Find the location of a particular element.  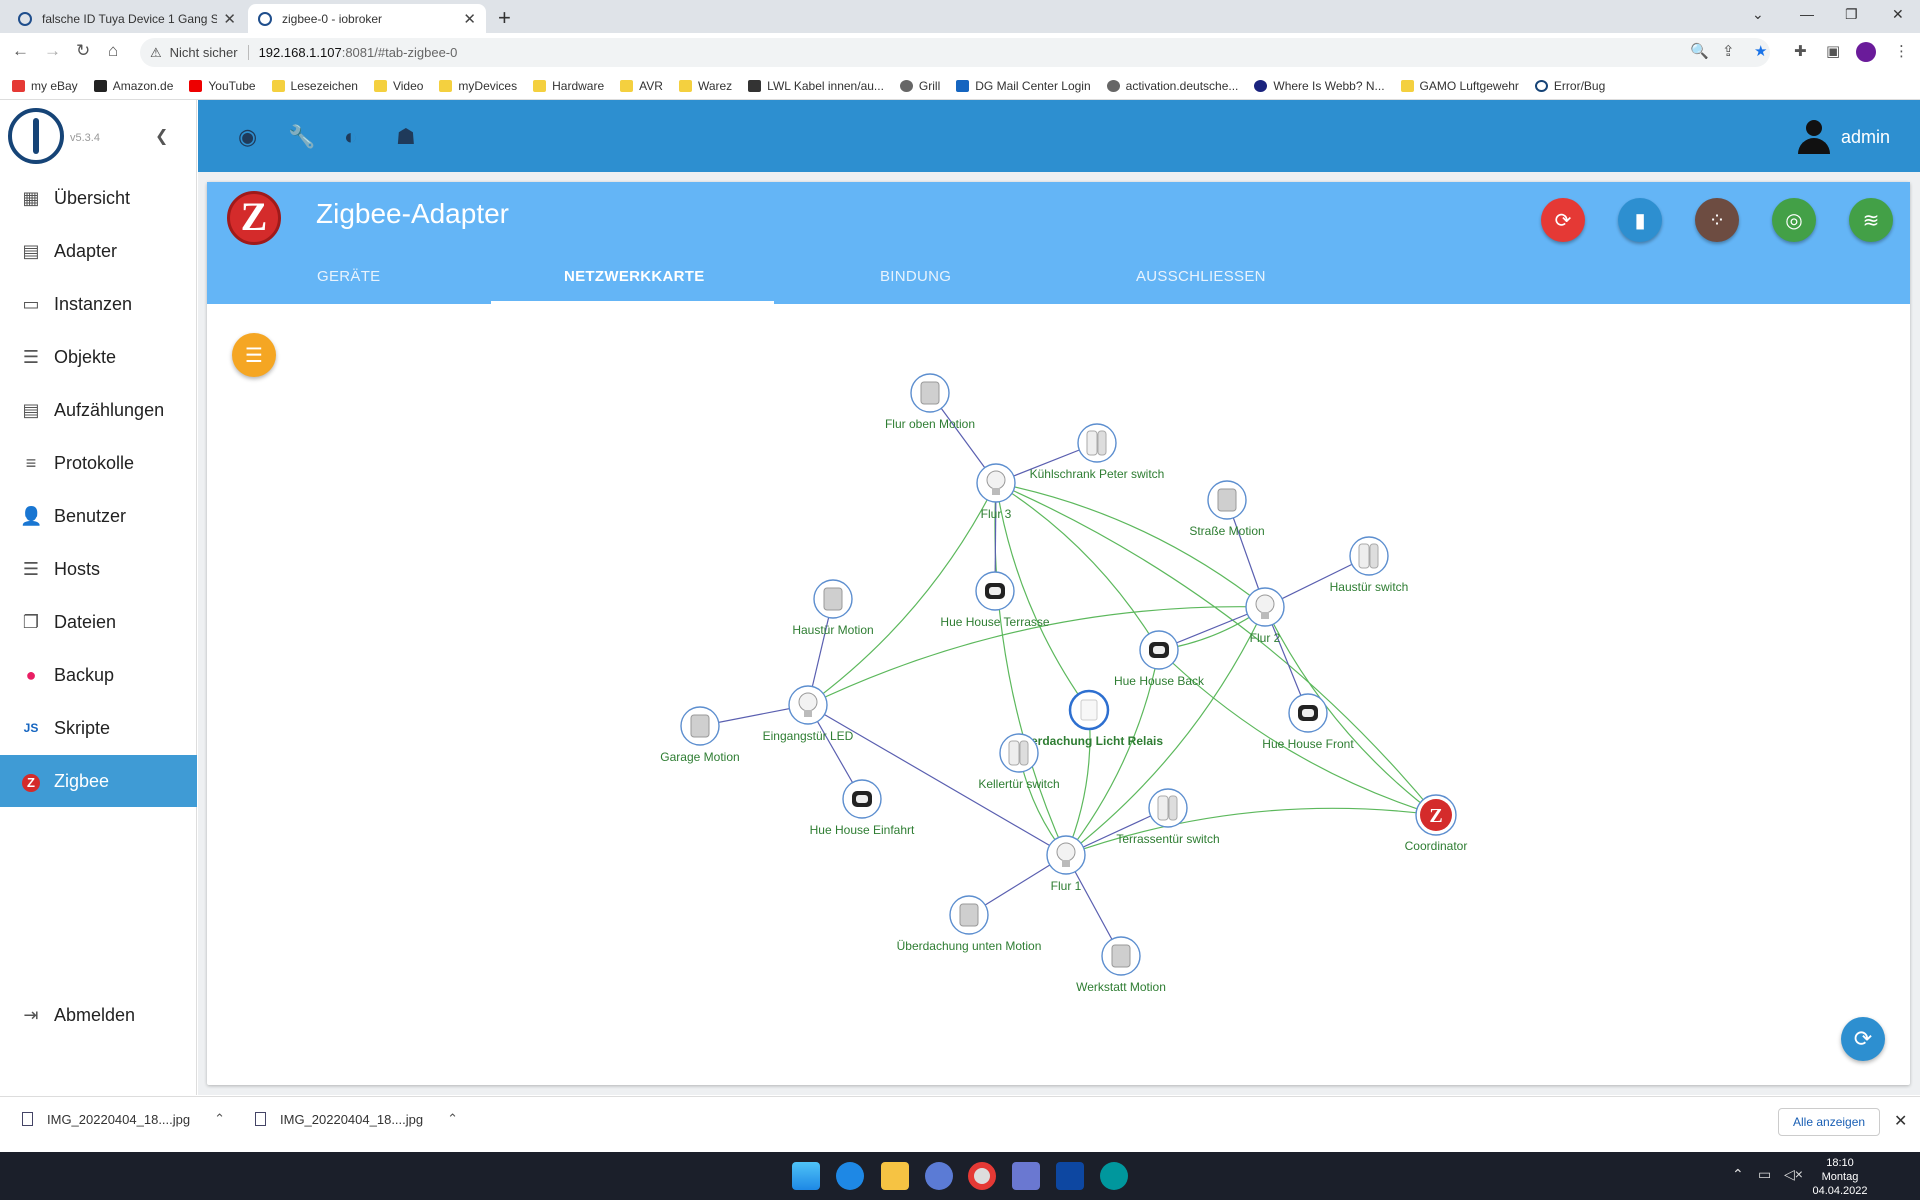

network-node-flur2: Flur 2 is located at coordinates (1265, 616).